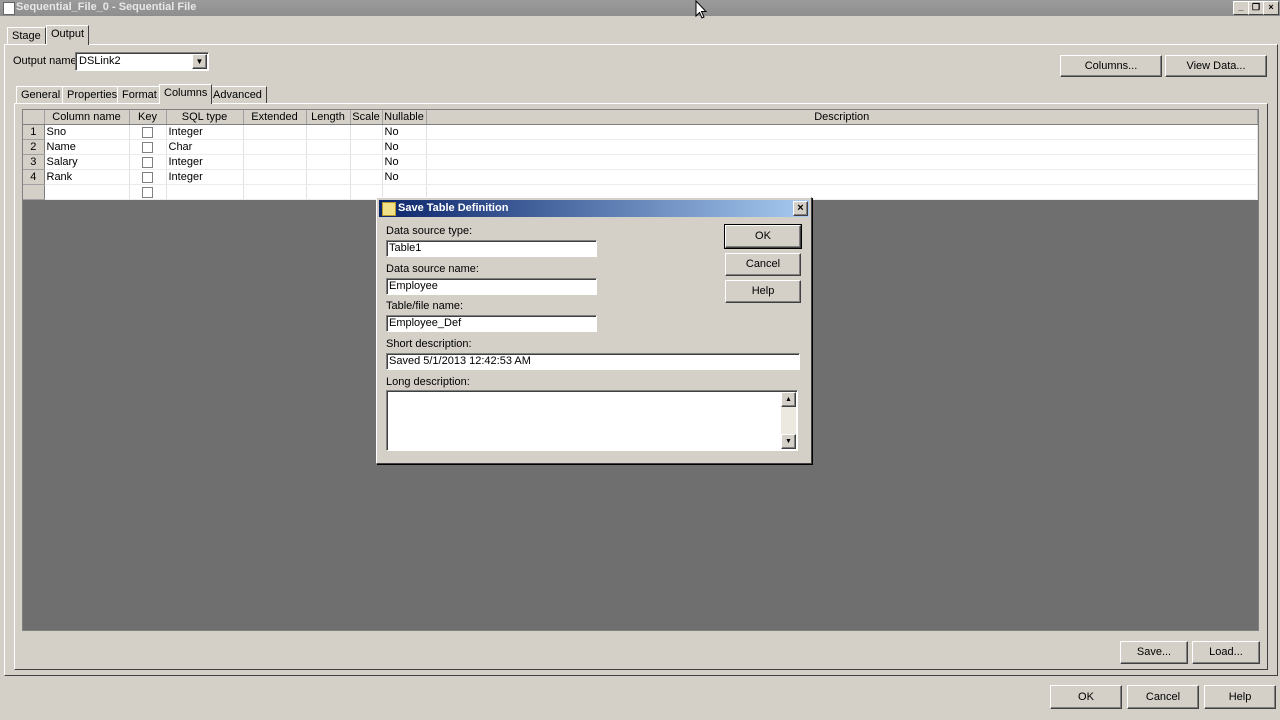 This screenshot has width=1280, height=720. Describe the element at coordinates (9, 8) in the screenshot. I see `window-icon` at that location.